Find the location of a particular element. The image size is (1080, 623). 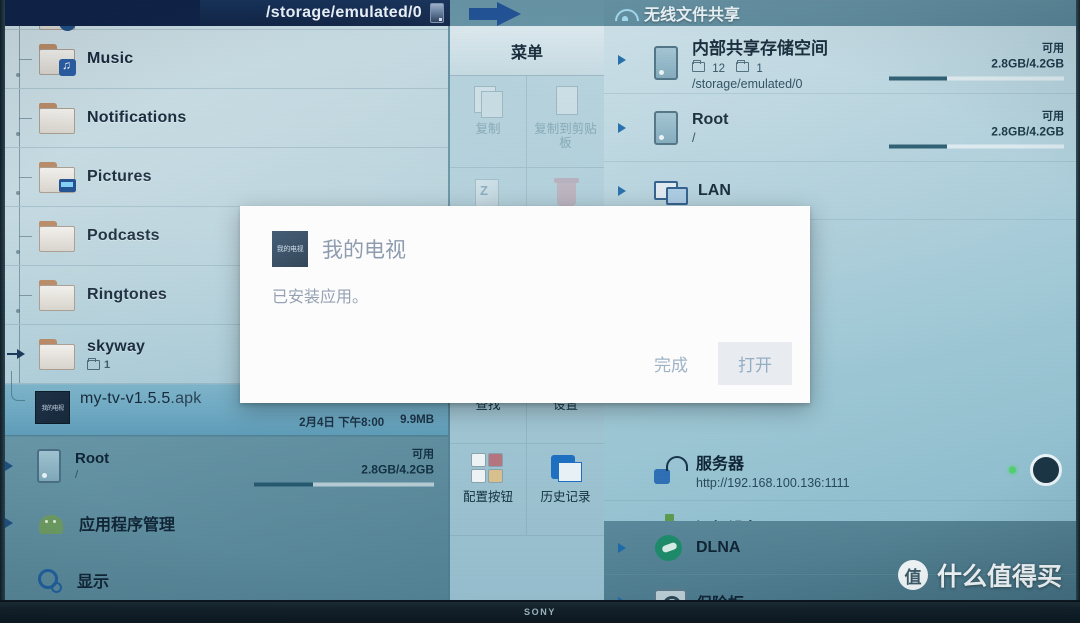

apk-extension: .apk is located at coordinates (186, 398).